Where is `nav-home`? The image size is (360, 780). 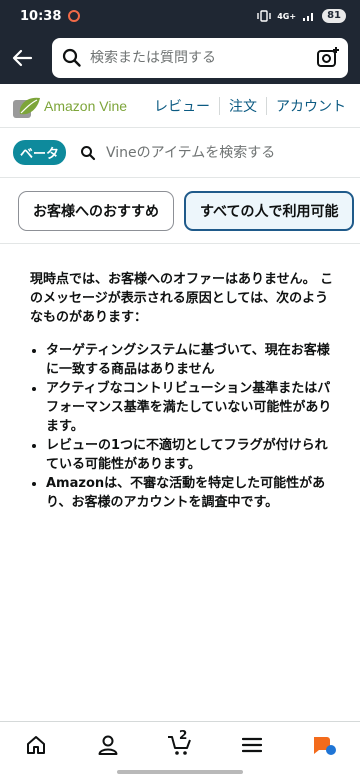
nav-home is located at coordinates (36, 745).